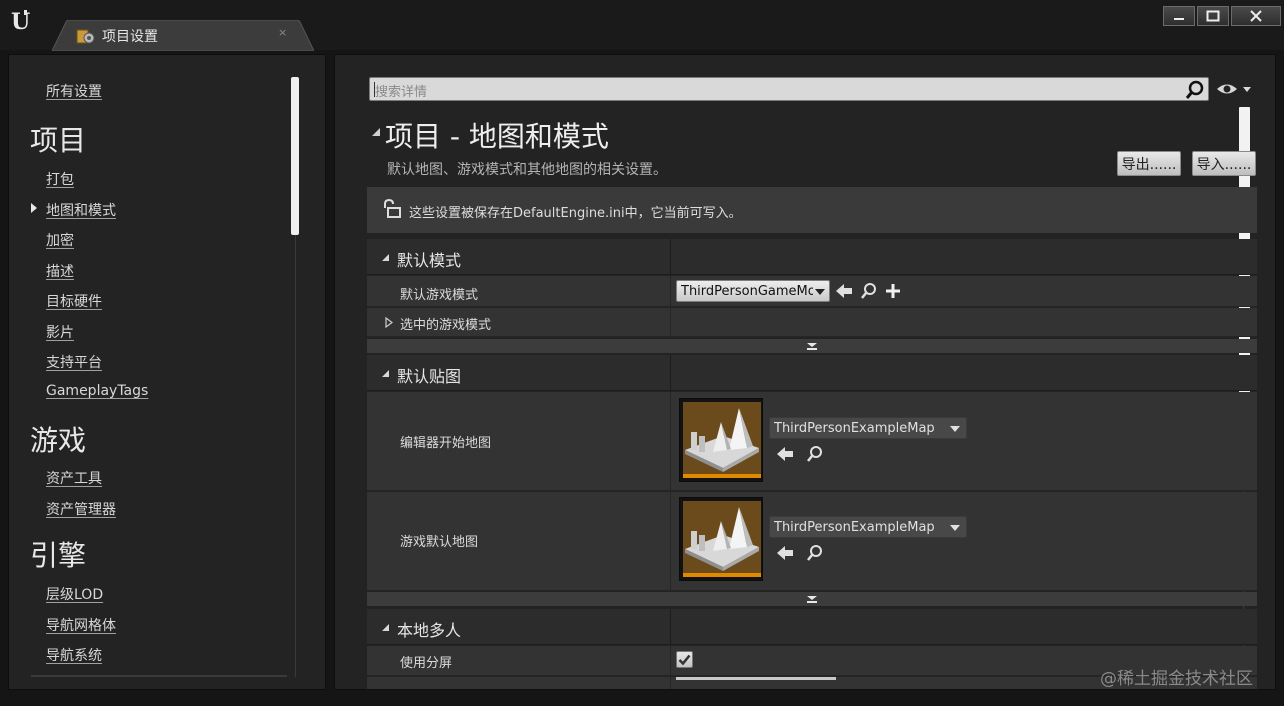 The width and height of the screenshot is (1284, 706). I want to click on use-splitscreen-checkbox, so click(684, 659).